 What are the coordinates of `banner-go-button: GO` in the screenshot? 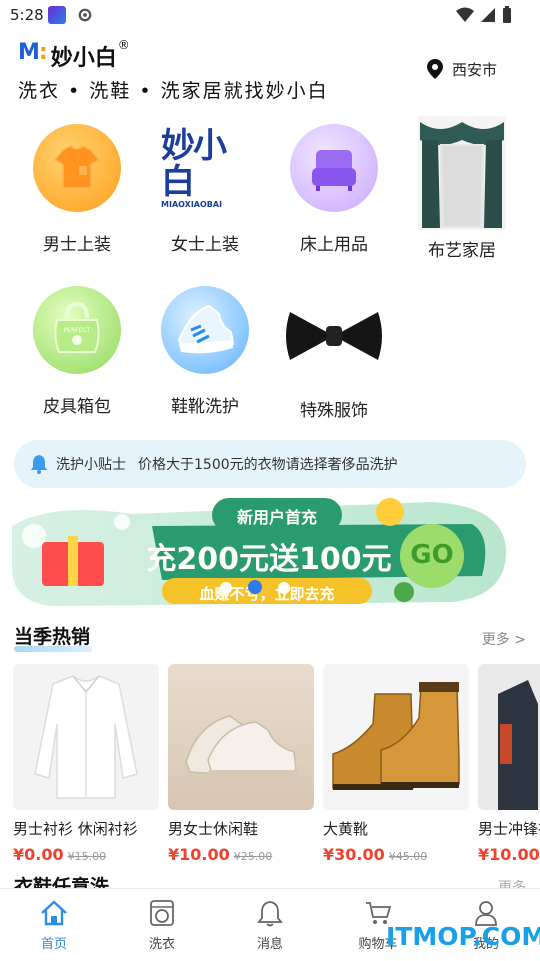 It's located at (432, 555).